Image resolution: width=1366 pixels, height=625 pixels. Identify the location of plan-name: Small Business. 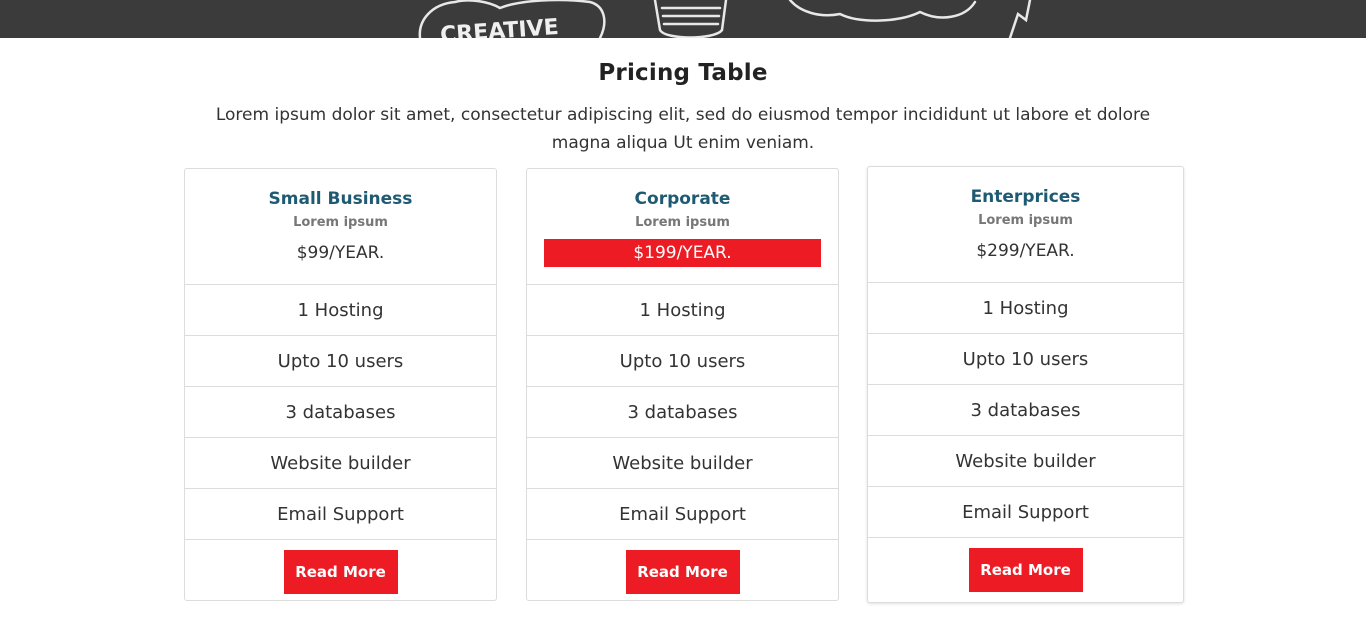
(340, 199).